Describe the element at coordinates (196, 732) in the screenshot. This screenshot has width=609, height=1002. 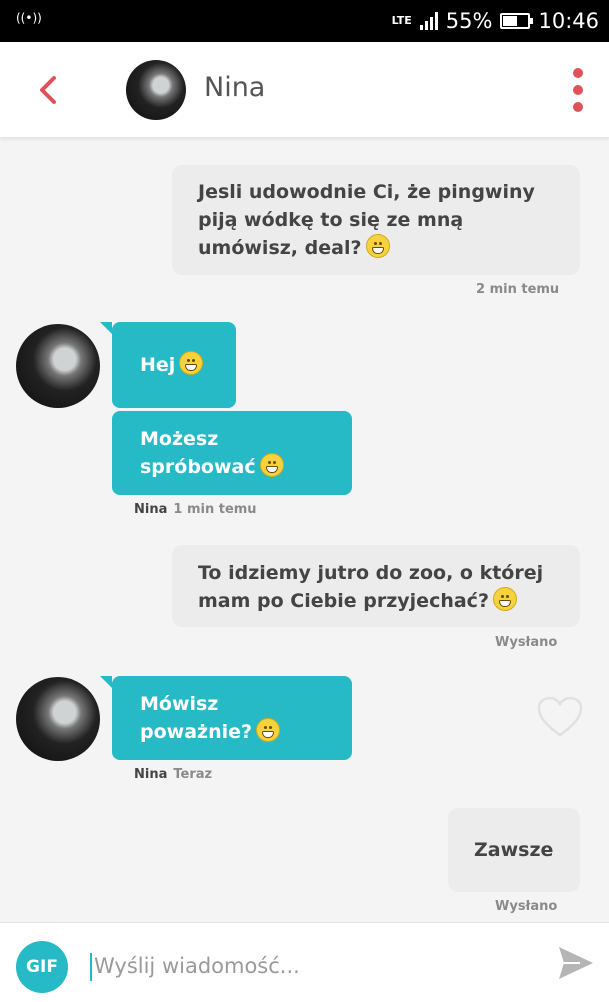
I see `message-line: poważnie?` at that location.